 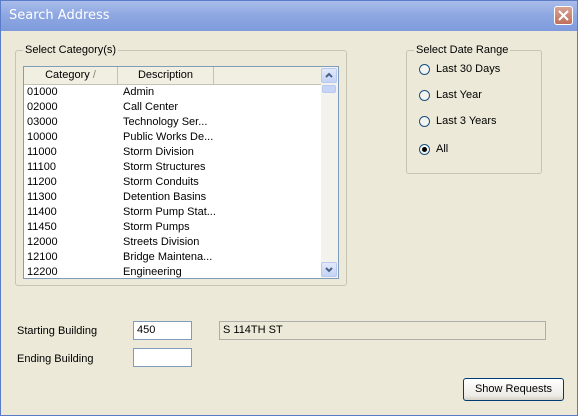 I want to click on list-item: 12000 Streets Division, so click(x=172, y=242).